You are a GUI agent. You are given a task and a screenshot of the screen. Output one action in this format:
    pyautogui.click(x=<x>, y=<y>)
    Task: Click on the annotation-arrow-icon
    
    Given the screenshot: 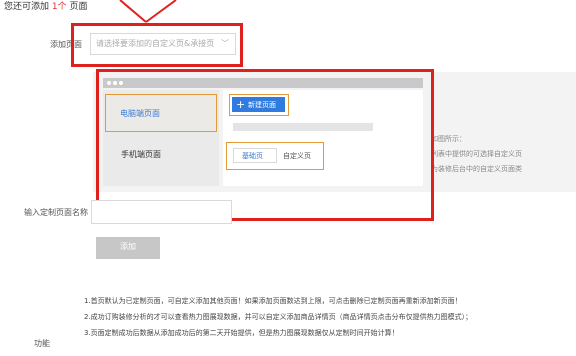 What is the action you would take?
    pyautogui.click(x=148, y=11)
    